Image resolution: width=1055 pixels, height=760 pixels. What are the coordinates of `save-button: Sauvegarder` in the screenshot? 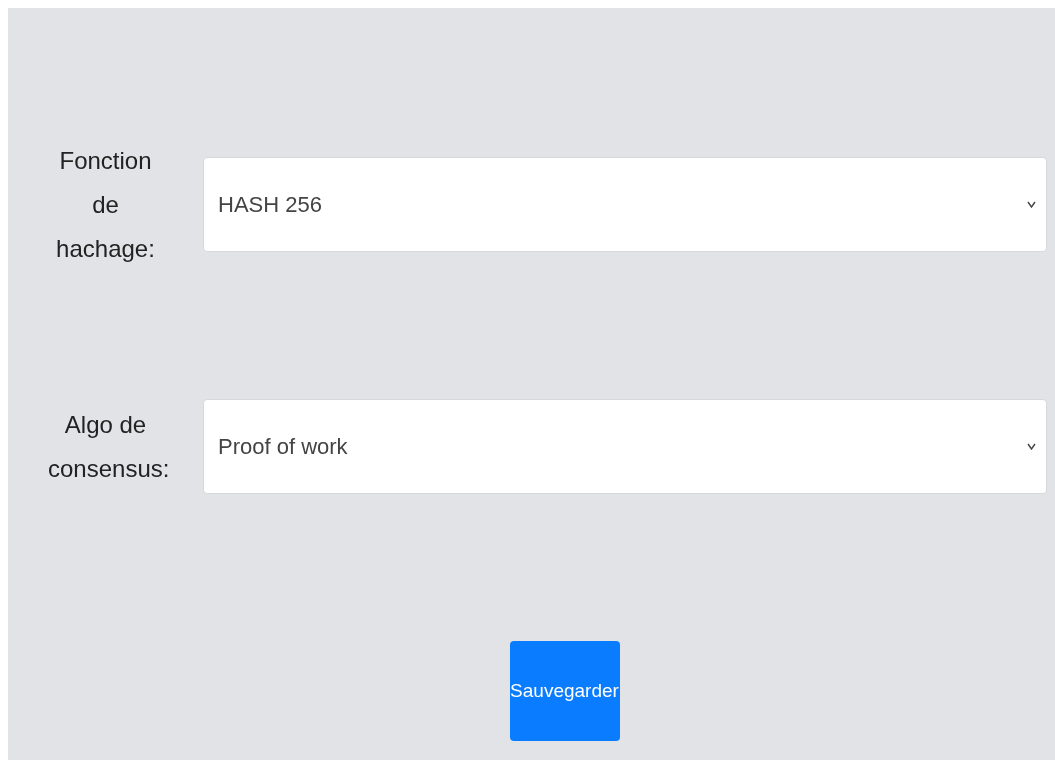 It's located at (564, 691).